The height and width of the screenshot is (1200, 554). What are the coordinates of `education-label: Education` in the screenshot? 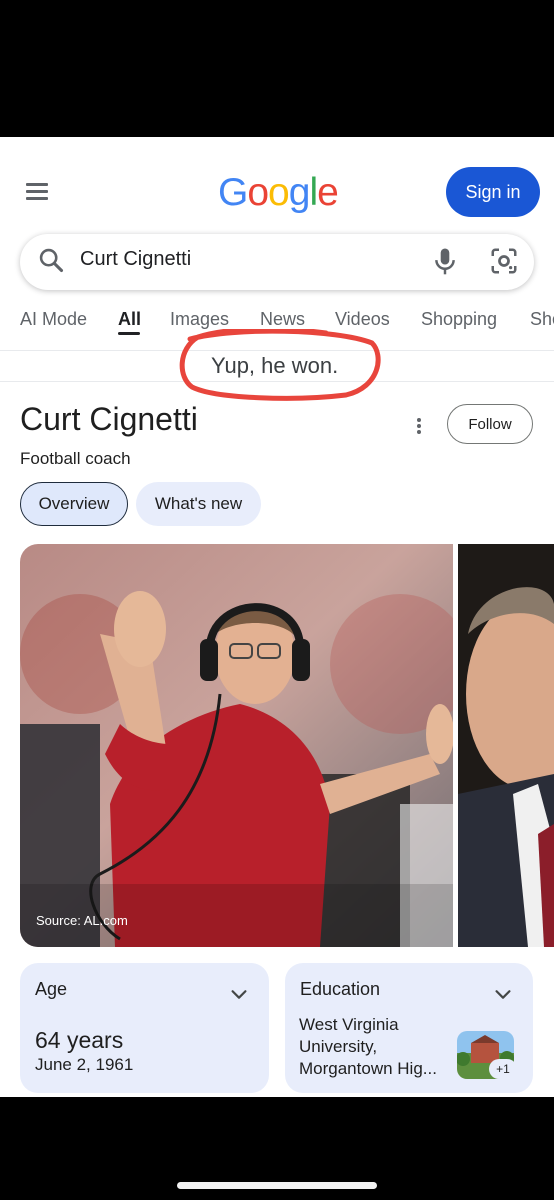 It's located at (340, 989).